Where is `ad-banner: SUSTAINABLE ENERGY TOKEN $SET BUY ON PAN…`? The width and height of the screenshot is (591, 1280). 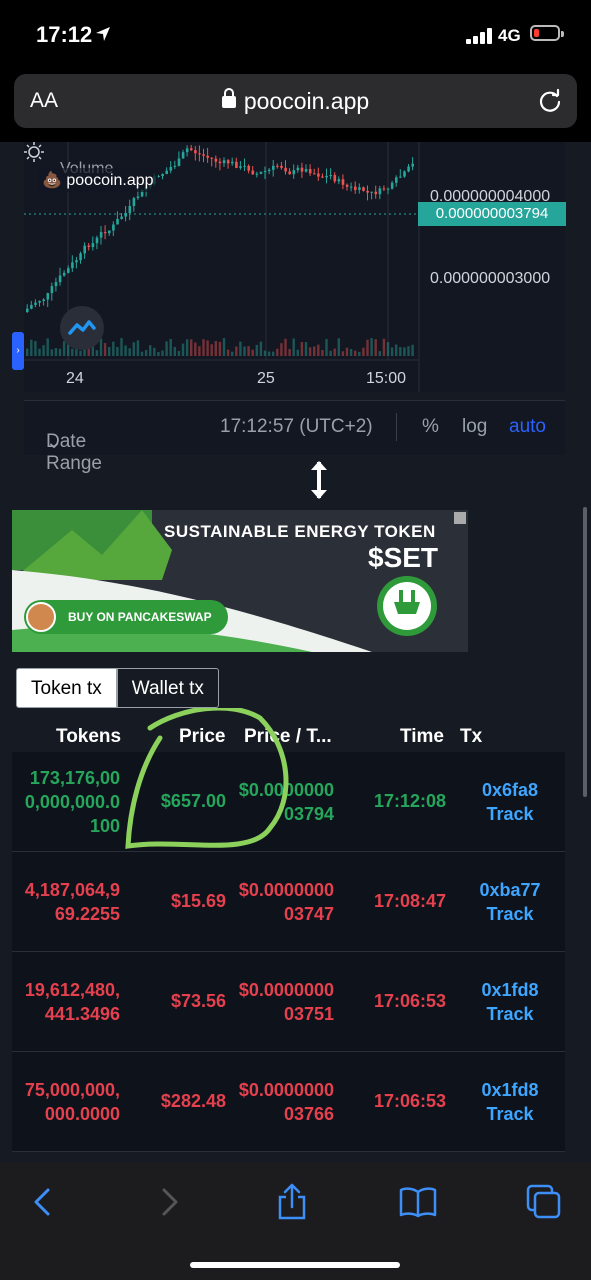
ad-banner: SUSTAINABLE ENERGY TOKEN $SET BUY ON PAN… is located at coordinates (240, 581).